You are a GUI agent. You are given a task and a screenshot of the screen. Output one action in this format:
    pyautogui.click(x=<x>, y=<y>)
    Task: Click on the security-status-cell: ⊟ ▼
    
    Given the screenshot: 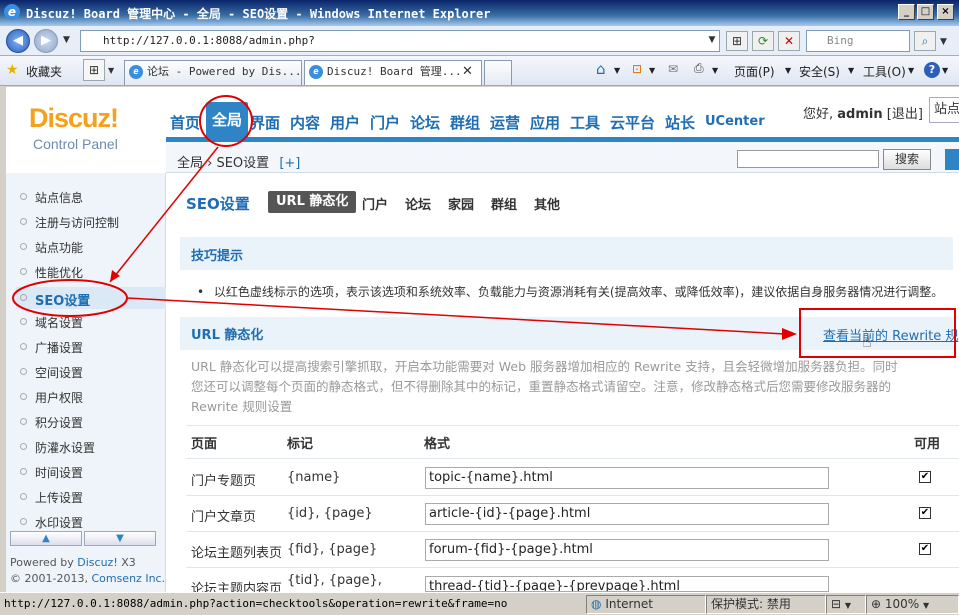 What is the action you would take?
    pyautogui.click(x=846, y=604)
    